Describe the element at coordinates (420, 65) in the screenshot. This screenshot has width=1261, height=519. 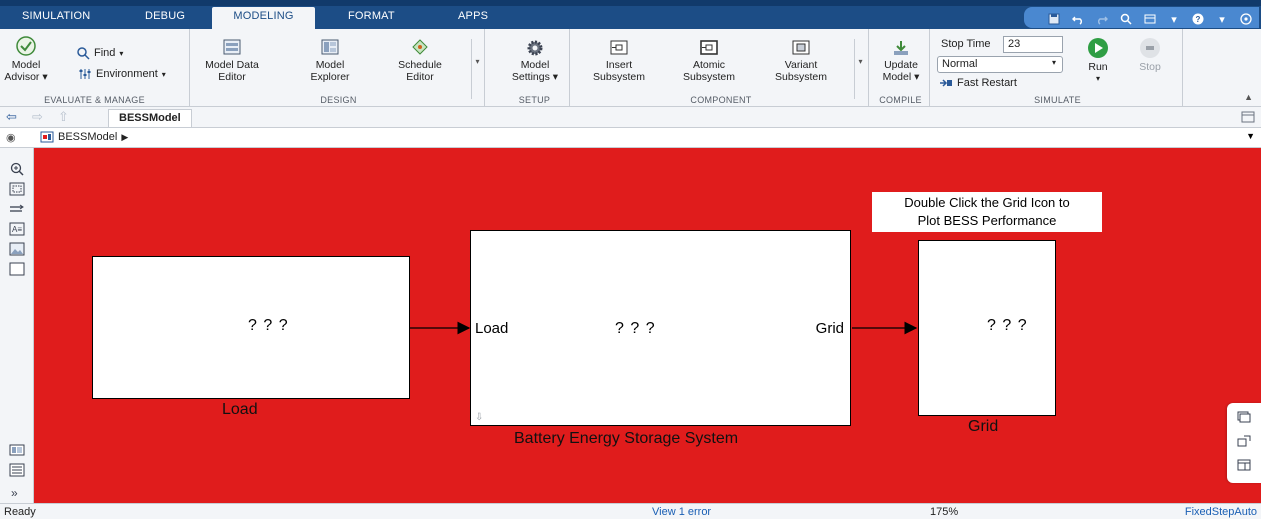
I see `schedule-editor-label: Schedule` at that location.